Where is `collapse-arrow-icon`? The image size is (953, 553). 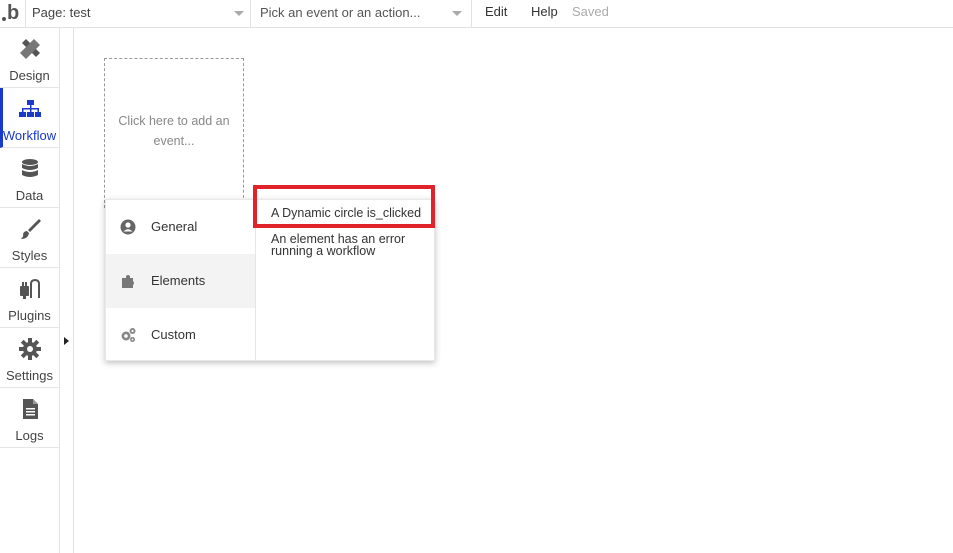
collapse-arrow-icon is located at coordinates (66, 341).